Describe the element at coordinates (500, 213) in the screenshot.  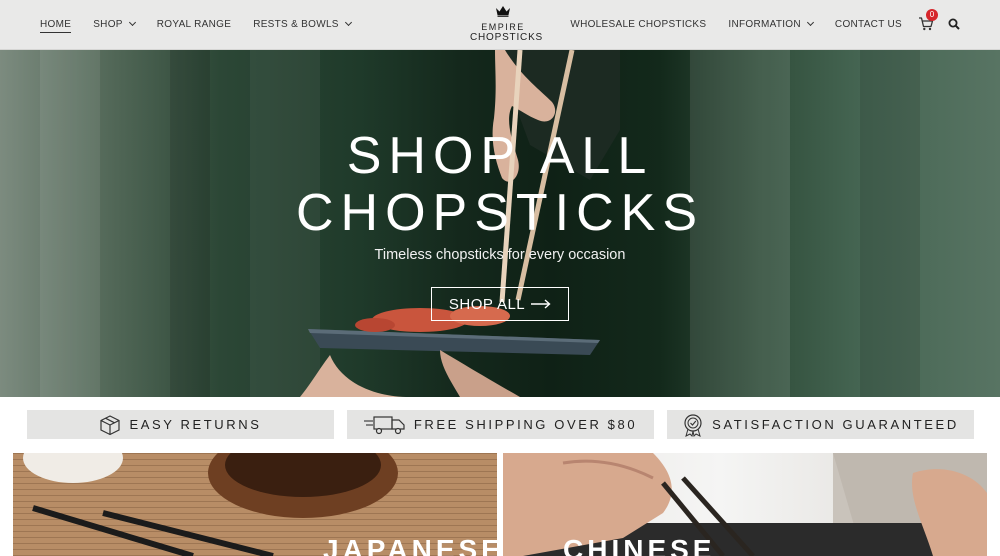
I see `hero-title-line2: CHOPSTICKS` at that location.